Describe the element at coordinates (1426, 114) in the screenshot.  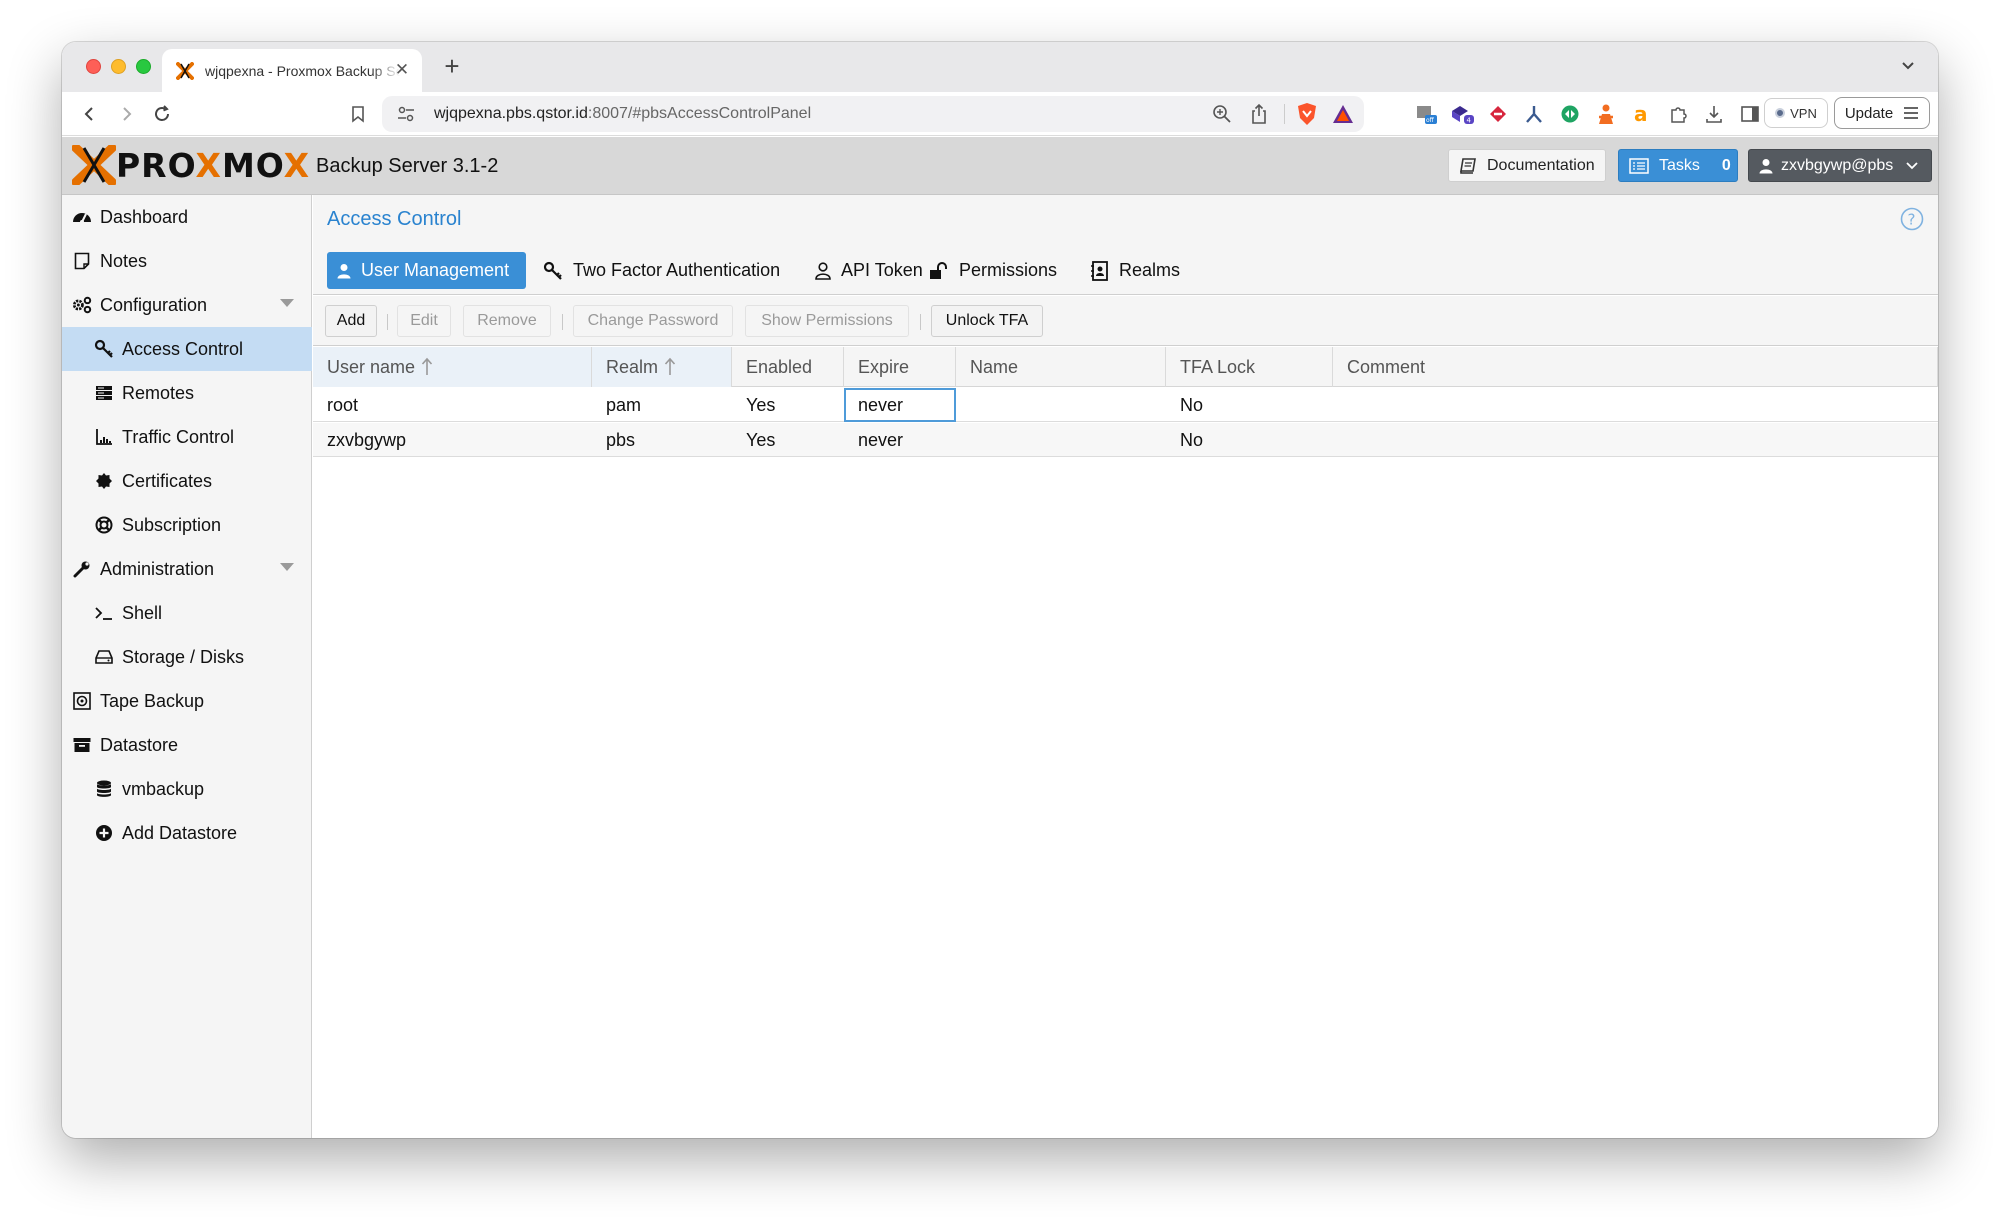
I see `extension-icon-1: off` at that location.